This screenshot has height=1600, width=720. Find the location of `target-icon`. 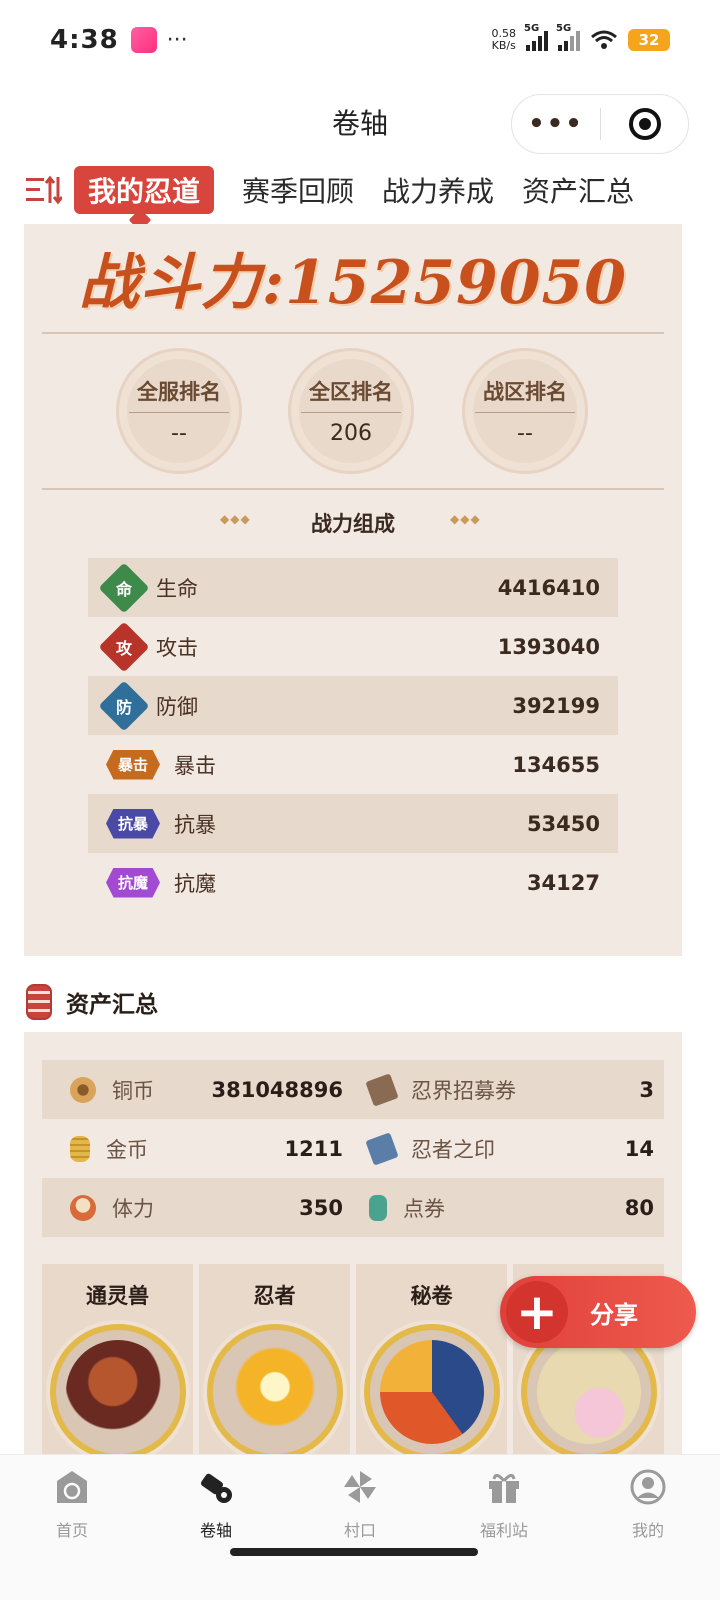

target-icon is located at coordinates (644, 124).